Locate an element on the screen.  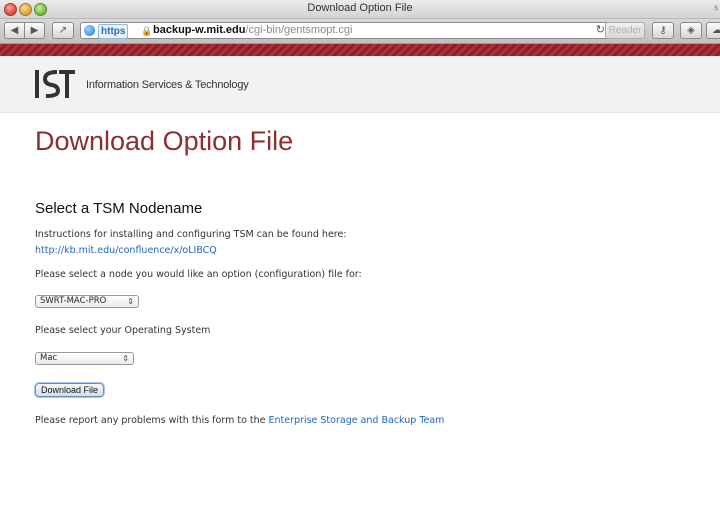
url-path: /cgi-bin/gentsmopt.cgi is located at coordinates (299, 30).